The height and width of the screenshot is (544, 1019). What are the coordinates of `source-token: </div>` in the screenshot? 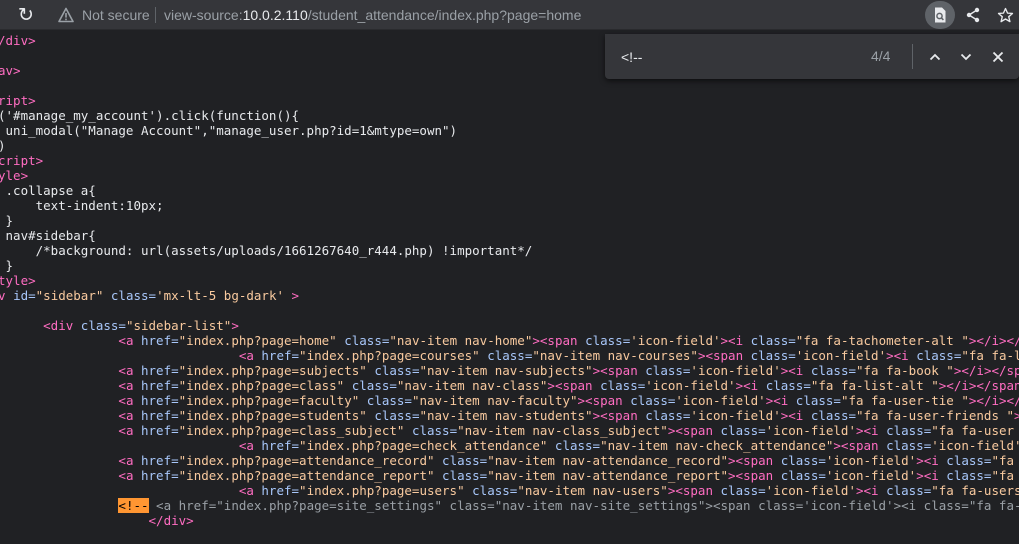 It's located at (171, 520).